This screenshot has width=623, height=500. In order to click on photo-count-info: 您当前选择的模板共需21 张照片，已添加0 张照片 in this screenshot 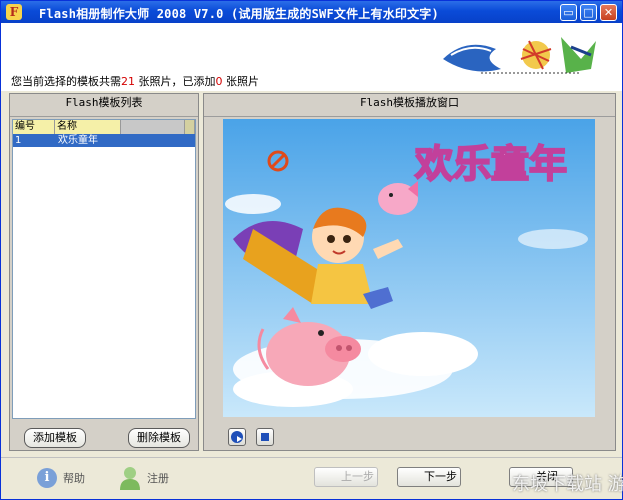, I will do `click(135, 81)`.